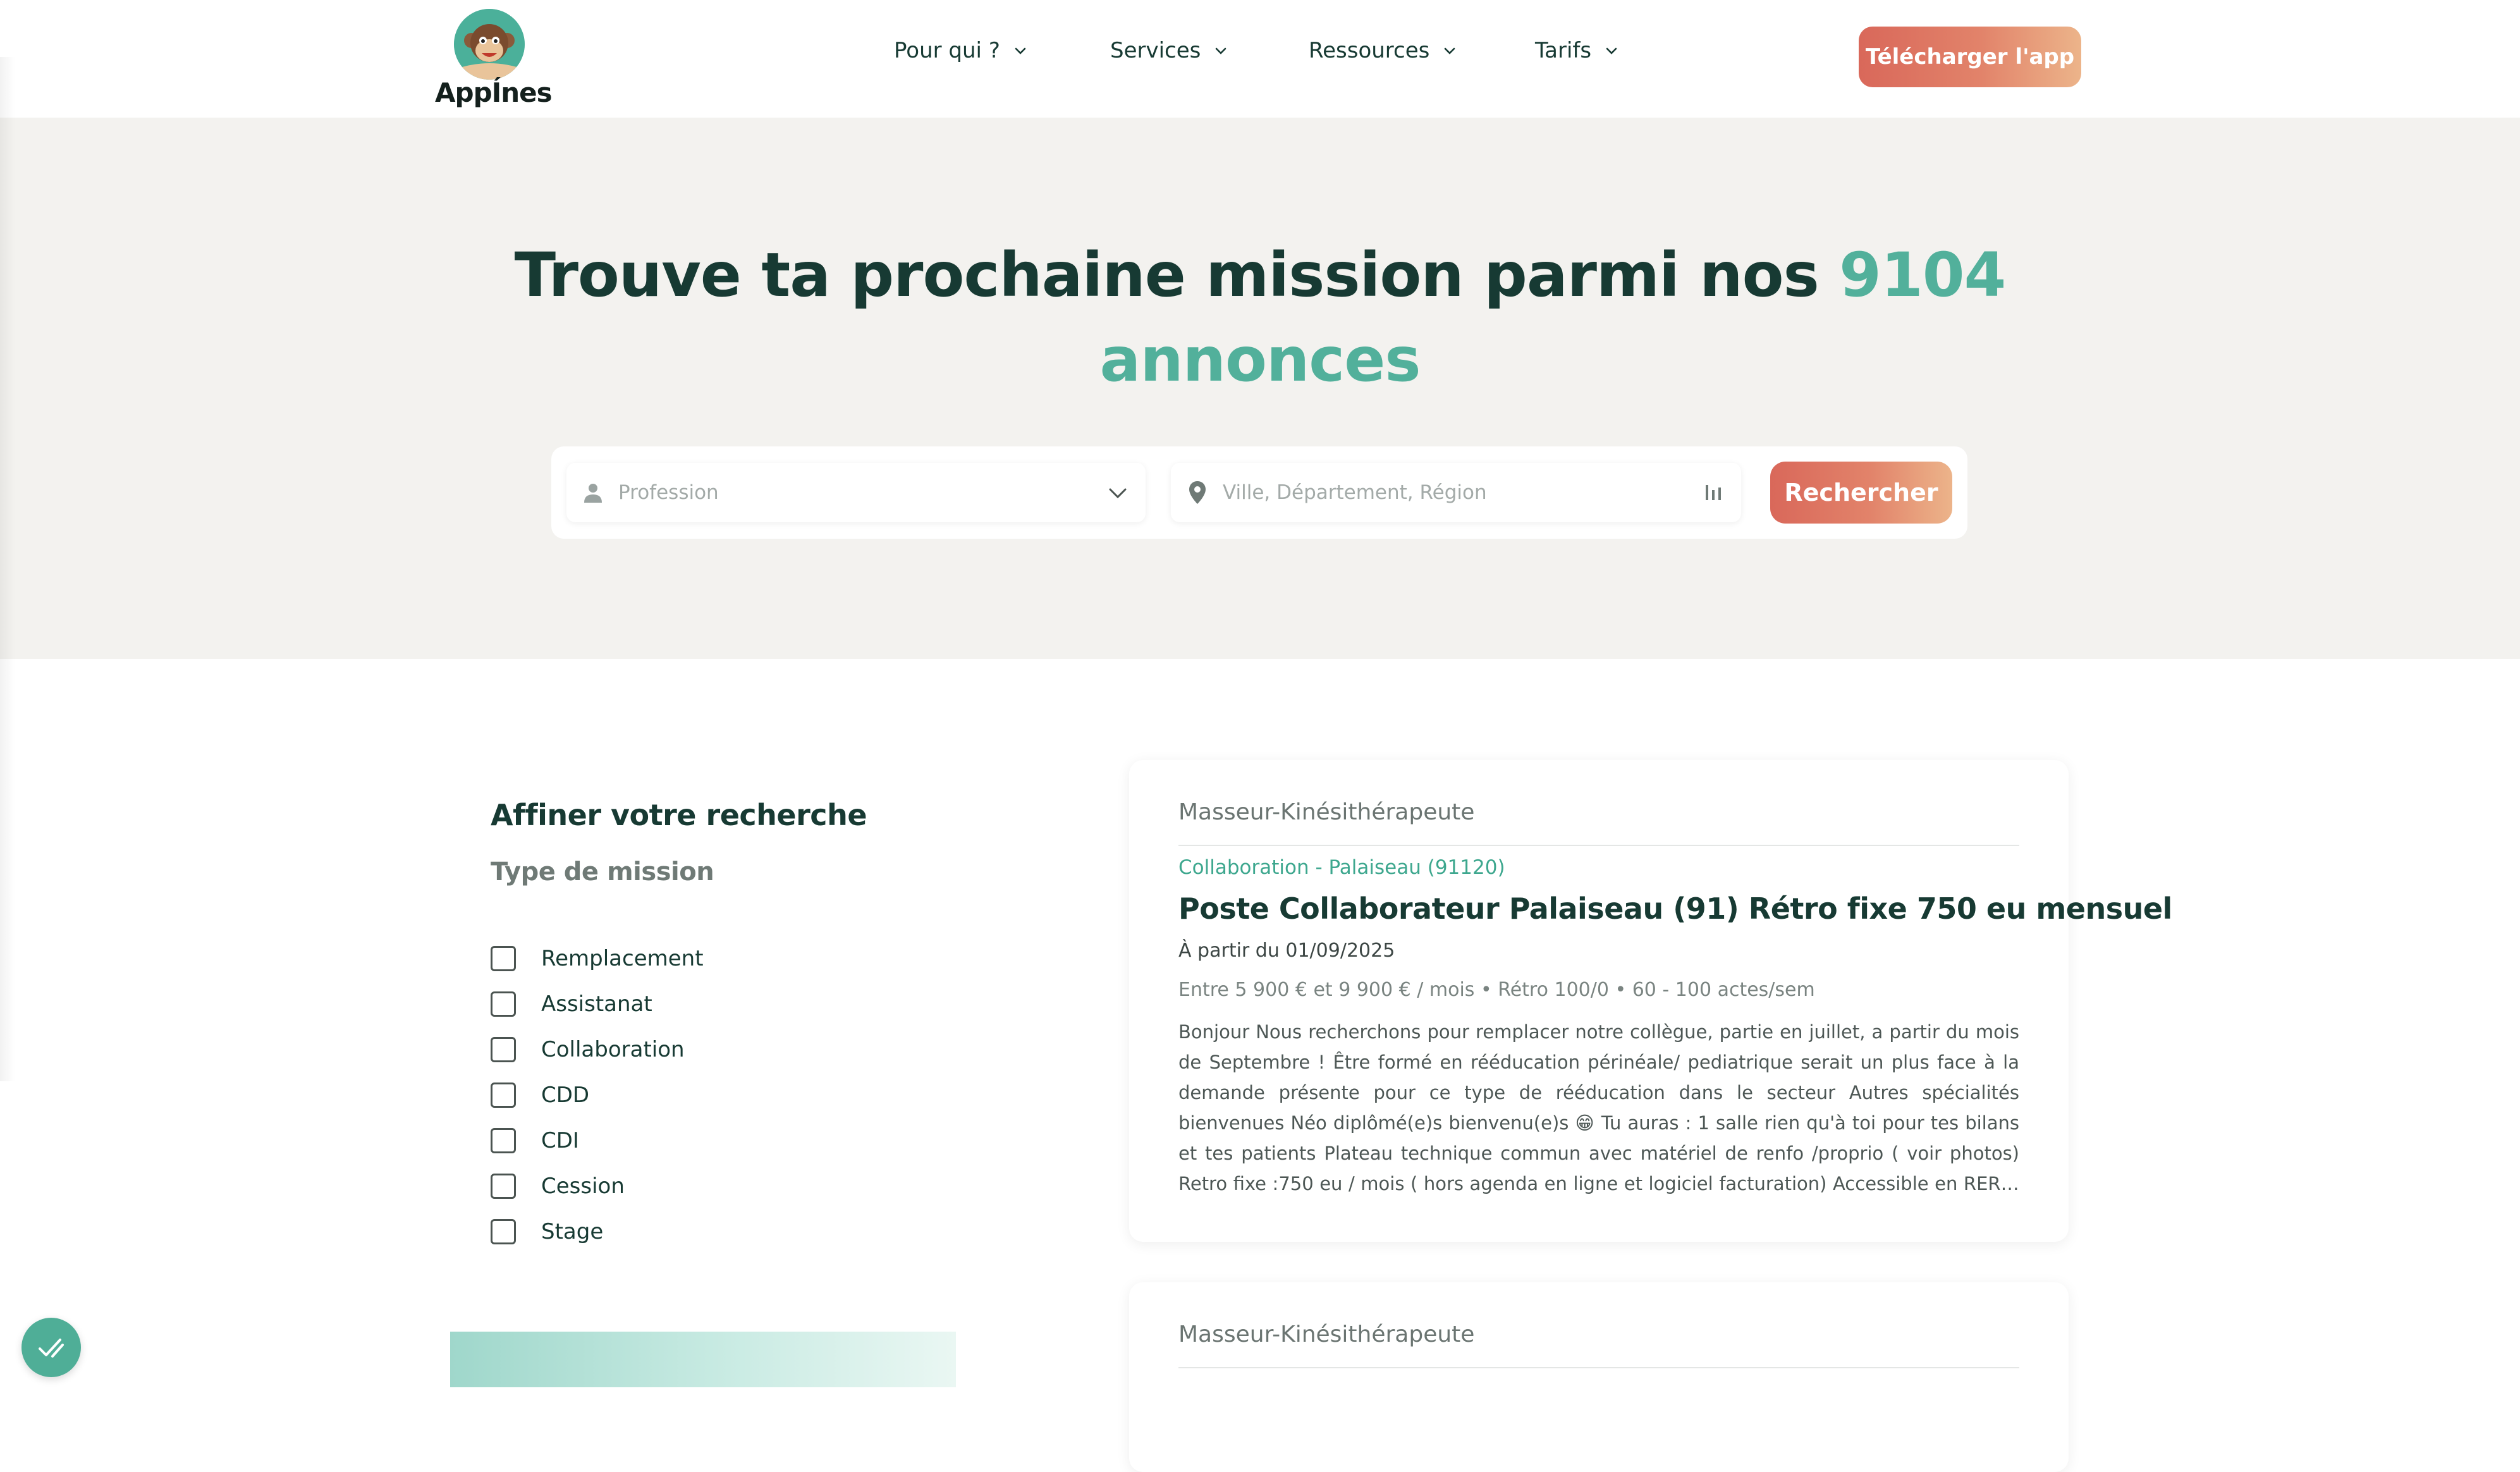 This screenshot has height=1472, width=2520. Describe the element at coordinates (560, 1140) in the screenshot. I see `filter-option-label: CDI` at that location.